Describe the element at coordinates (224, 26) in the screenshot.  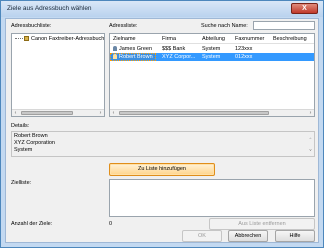
I see `search-by-name-label: Suche nach Name:` at that location.